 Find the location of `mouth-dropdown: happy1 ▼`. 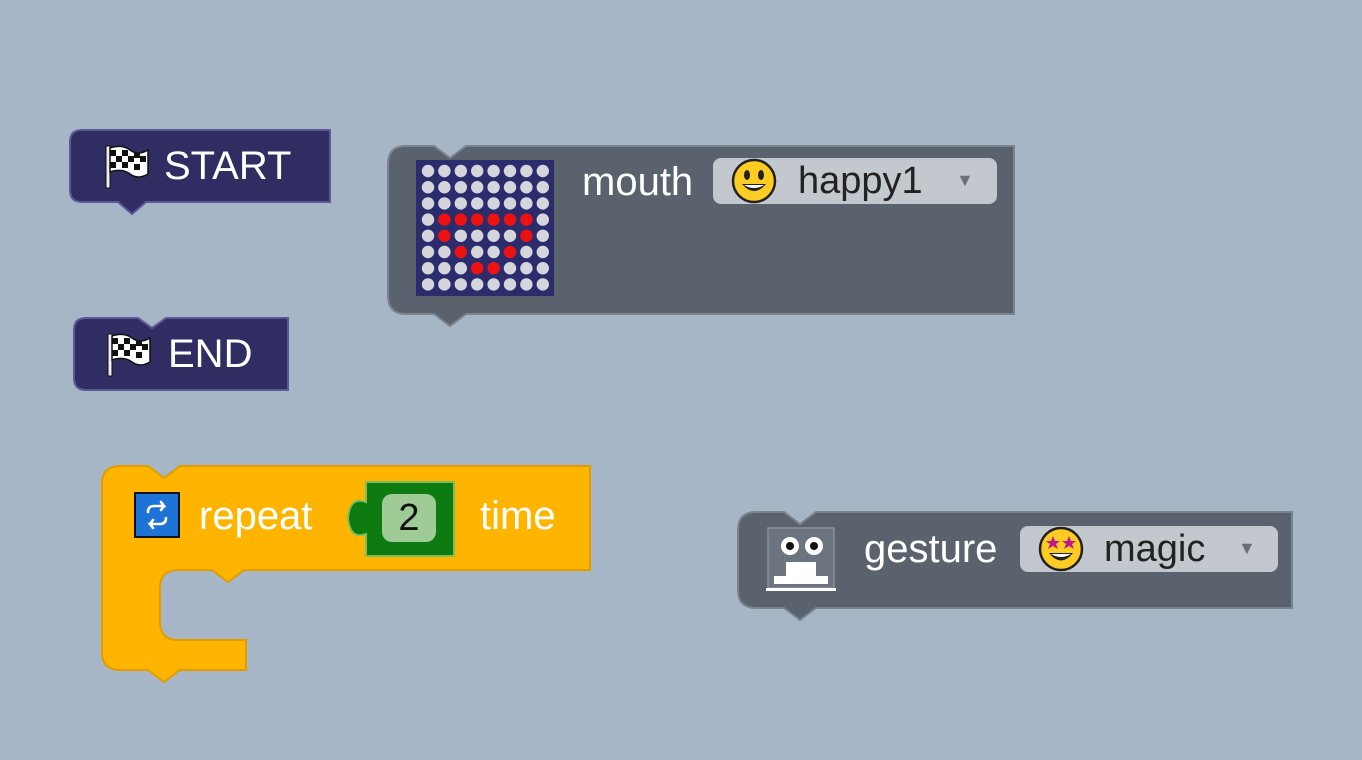

mouth-dropdown: happy1 ▼ is located at coordinates (855, 181).